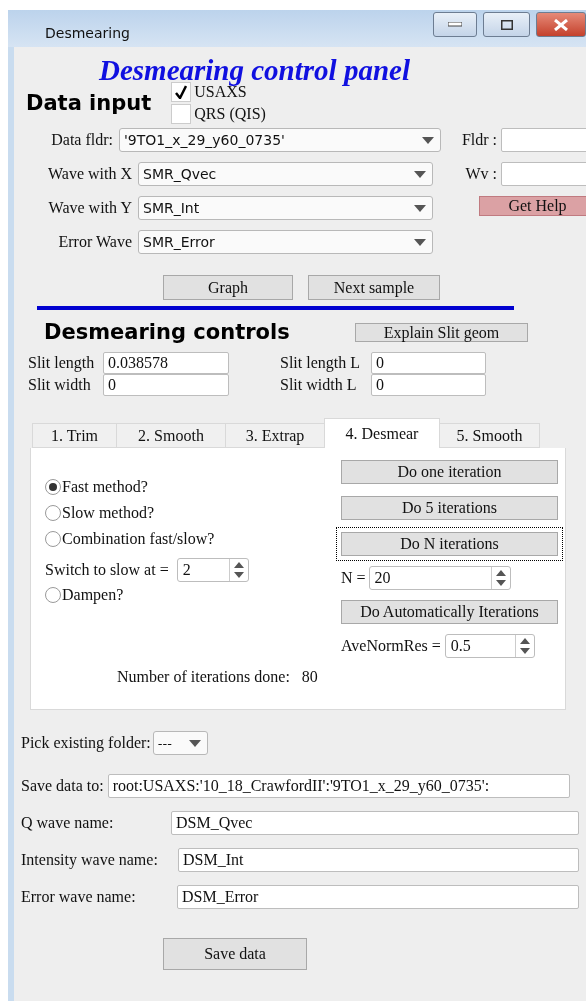  Describe the element at coordinates (480, 174) in the screenshot. I see `field-label: Wv :` at that location.